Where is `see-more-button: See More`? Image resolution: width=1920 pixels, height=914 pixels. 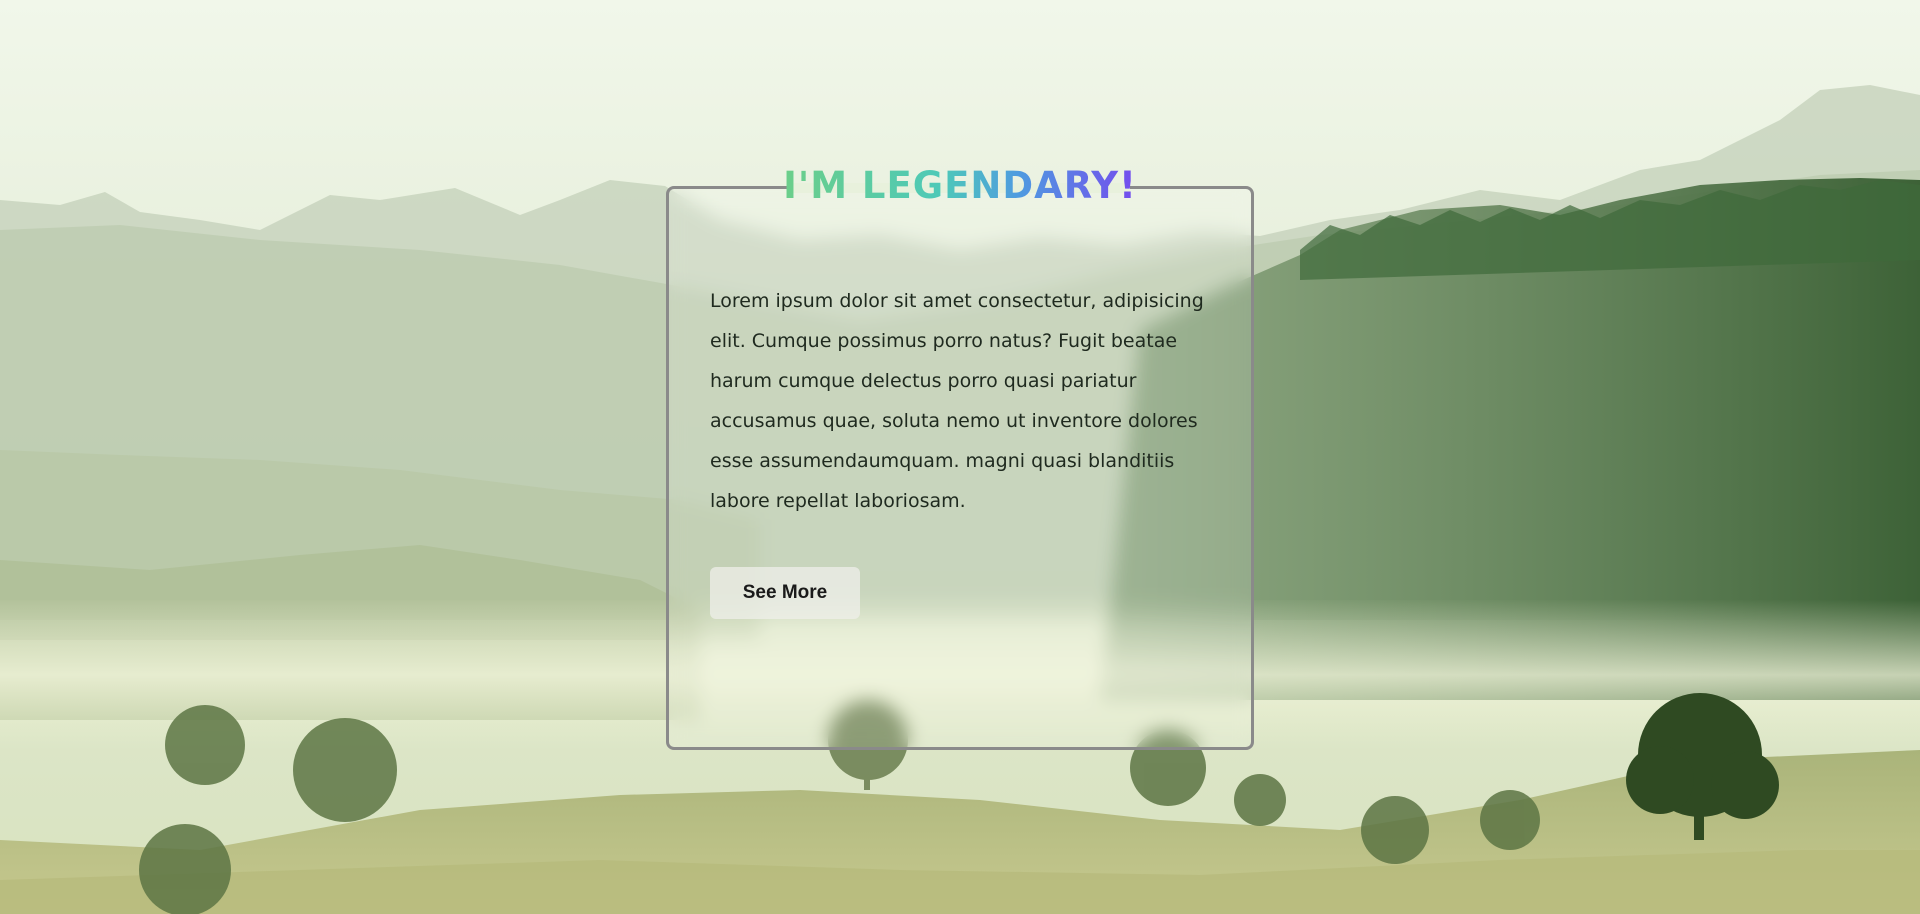 see-more-button: See More is located at coordinates (785, 593).